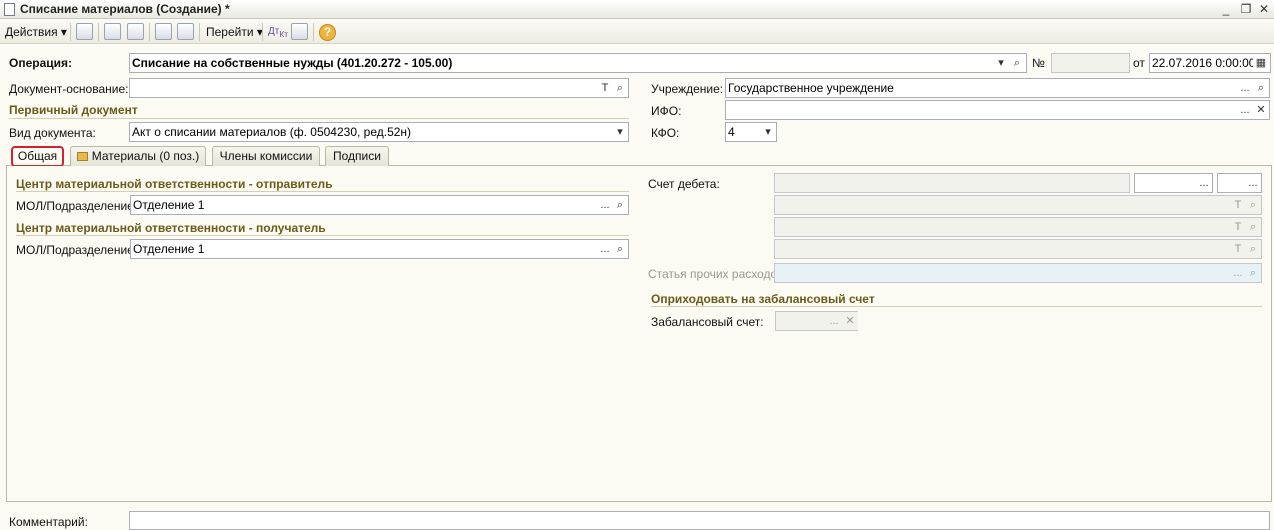  What do you see at coordinates (1261, 88) in the screenshot?
I see `institution-search-icon: ⌕` at bounding box center [1261, 88].